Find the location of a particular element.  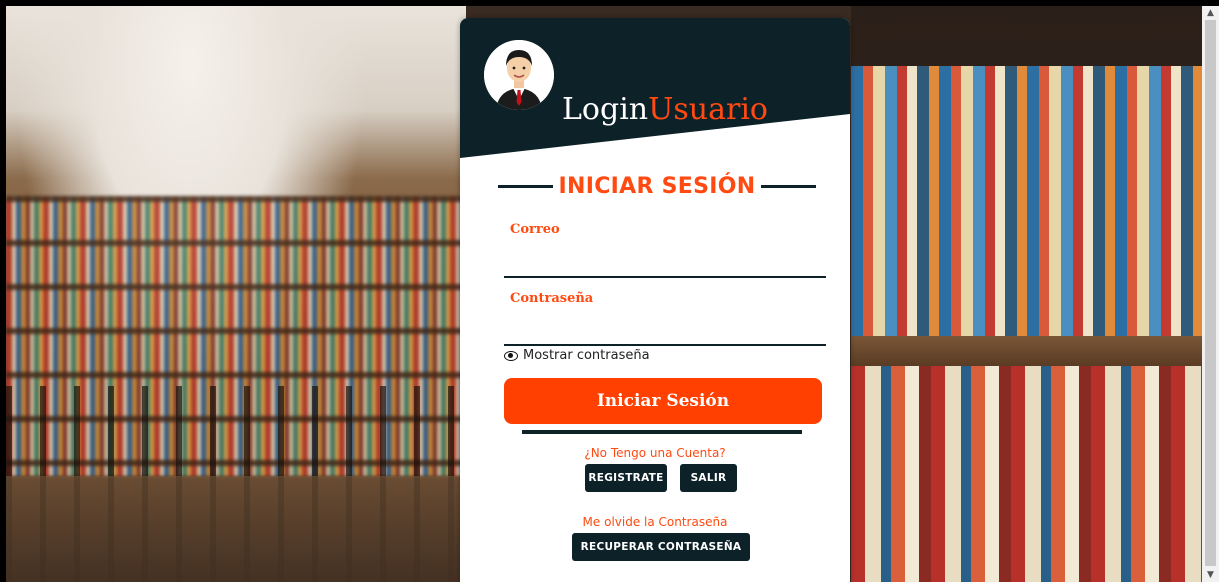

show-password-label: Mostrar contraseña is located at coordinates (586, 355).